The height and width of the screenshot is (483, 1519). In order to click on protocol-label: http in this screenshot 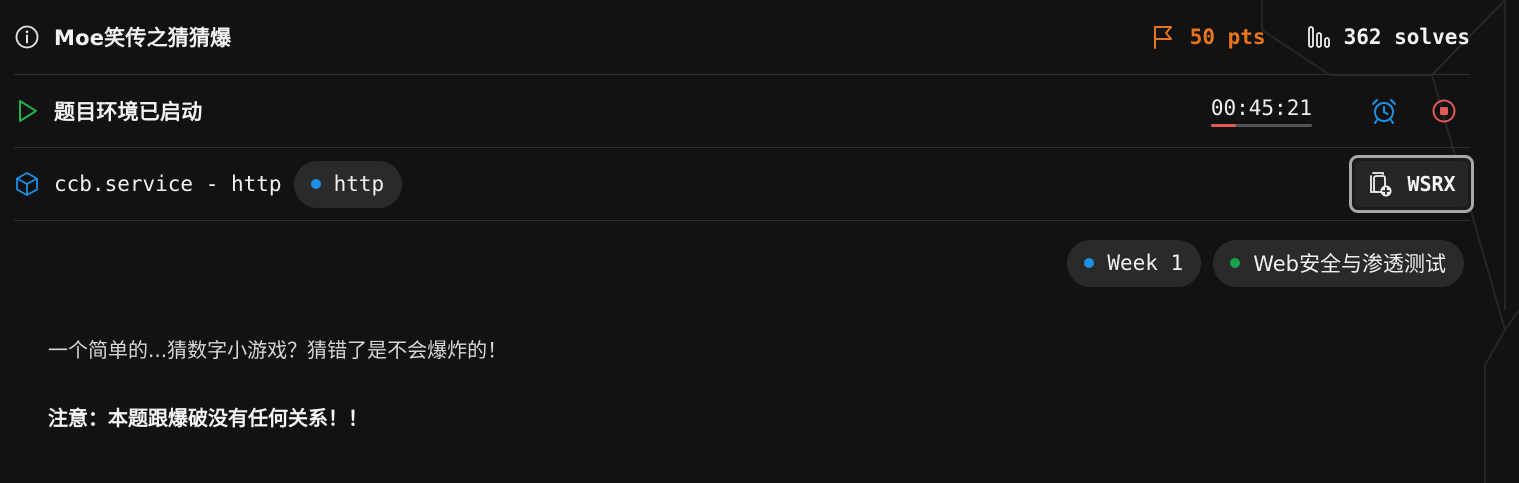, I will do `click(359, 184)`.